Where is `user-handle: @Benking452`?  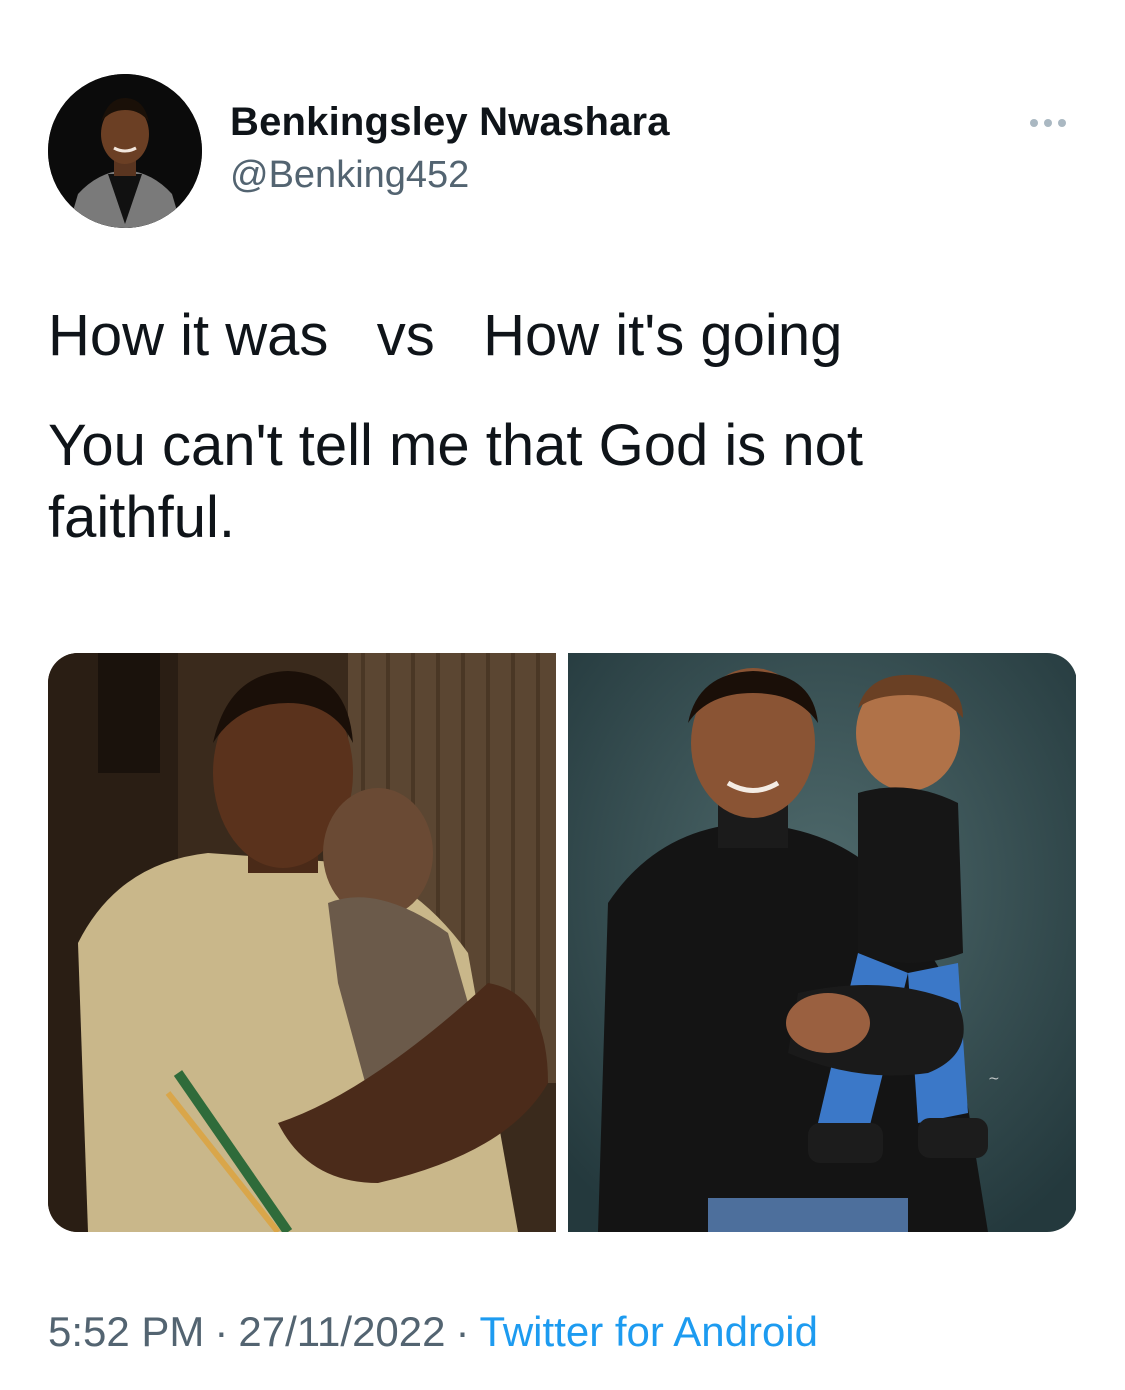 user-handle: @Benking452 is located at coordinates (450, 175).